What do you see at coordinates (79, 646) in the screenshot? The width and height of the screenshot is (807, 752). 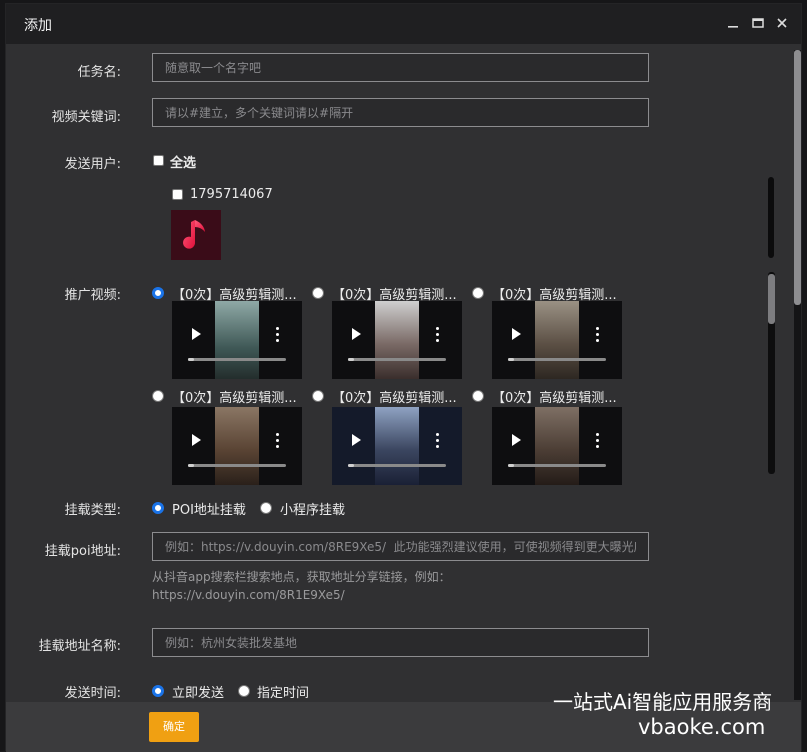 I see `mount-name-label: 挂载地址名称:` at bounding box center [79, 646].